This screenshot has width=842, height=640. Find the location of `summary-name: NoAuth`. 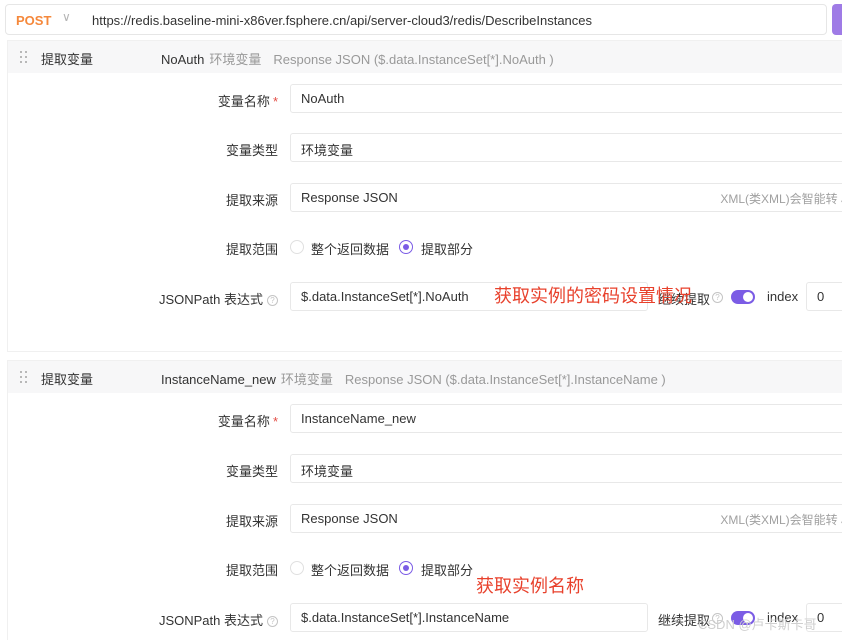

summary-name: NoAuth is located at coordinates (183, 59).